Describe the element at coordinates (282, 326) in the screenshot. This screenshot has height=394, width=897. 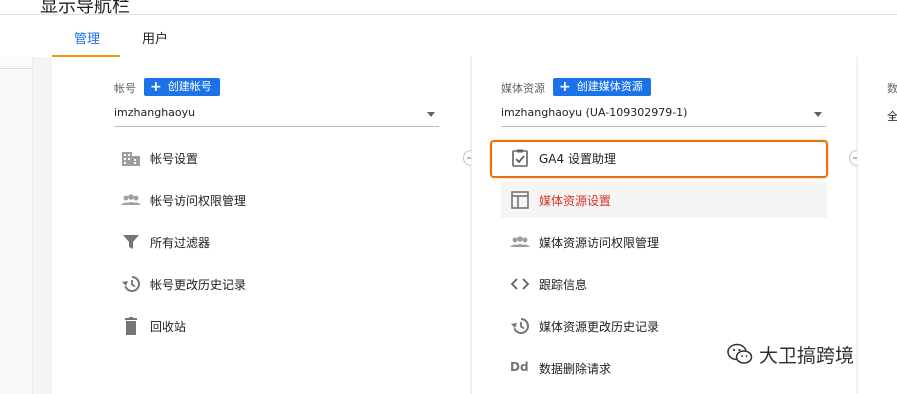
I see `menu-item-trash: 回收站` at that location.